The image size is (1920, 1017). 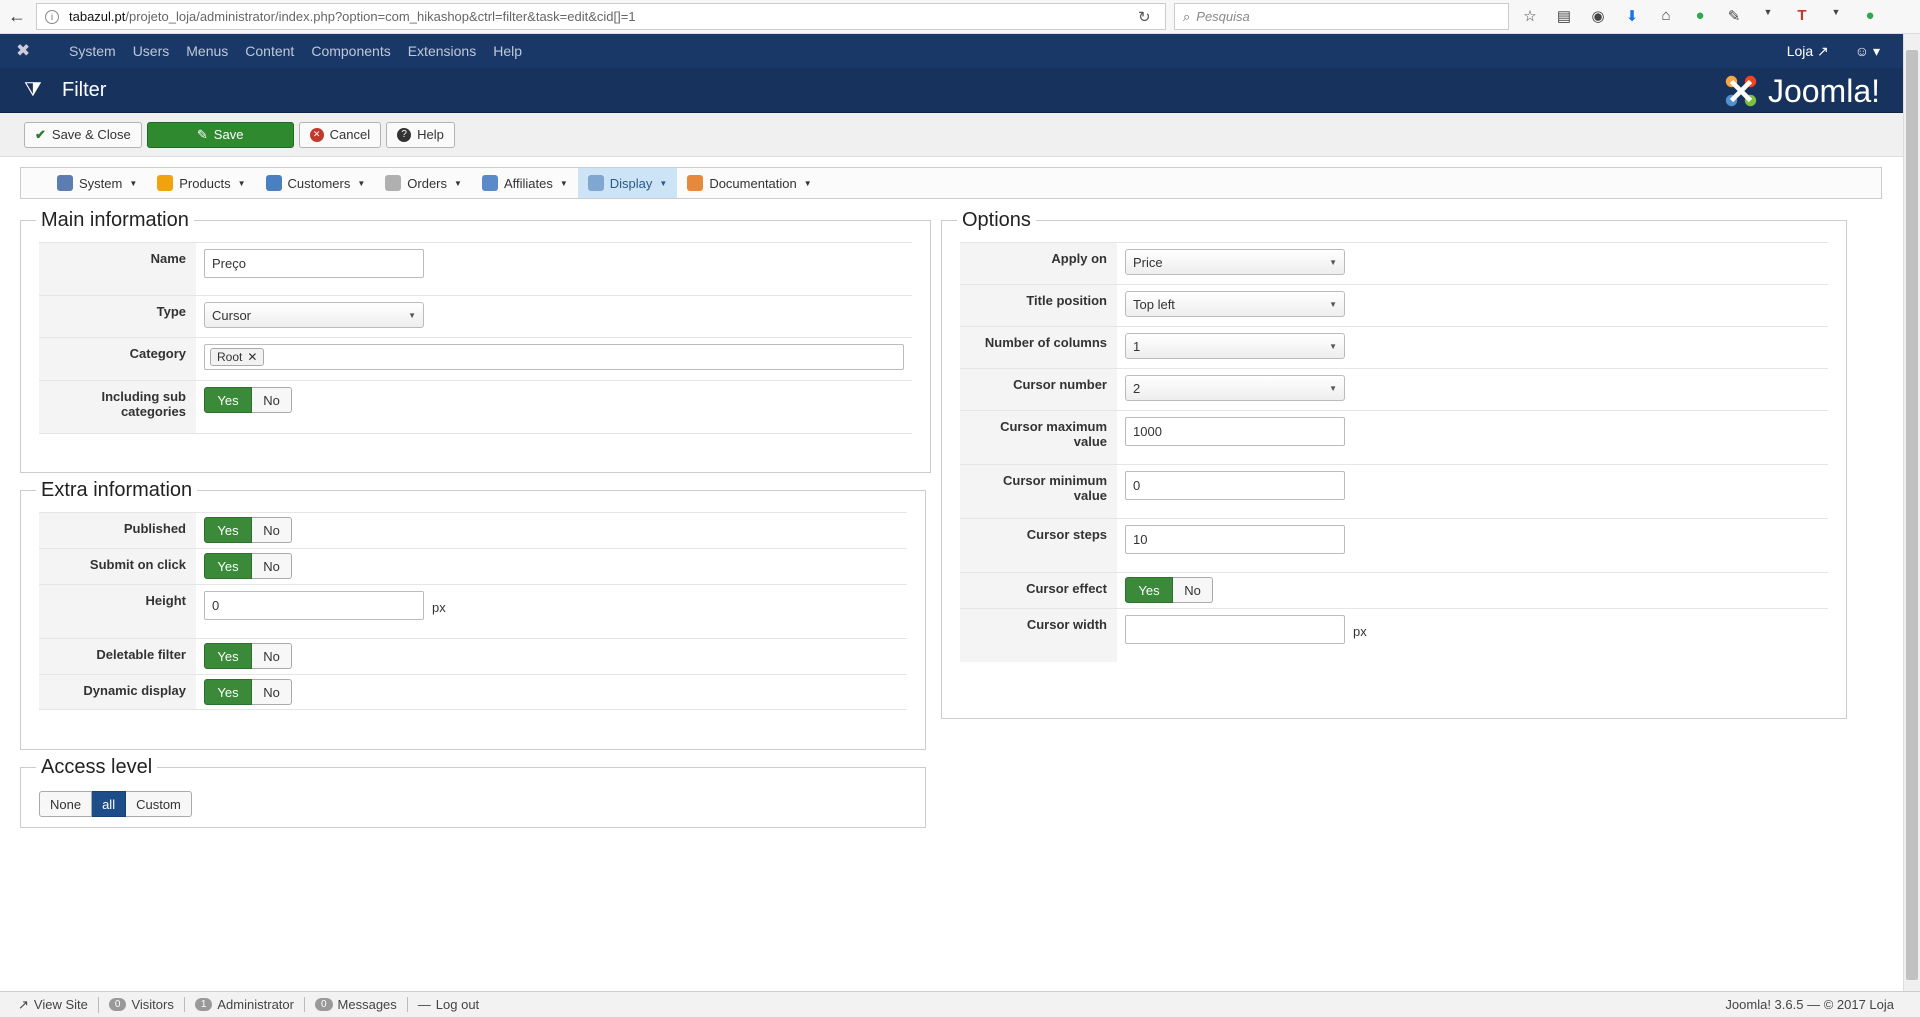 I want to click on joomla-logo-icon: ✖, so click(x=34, y=51).